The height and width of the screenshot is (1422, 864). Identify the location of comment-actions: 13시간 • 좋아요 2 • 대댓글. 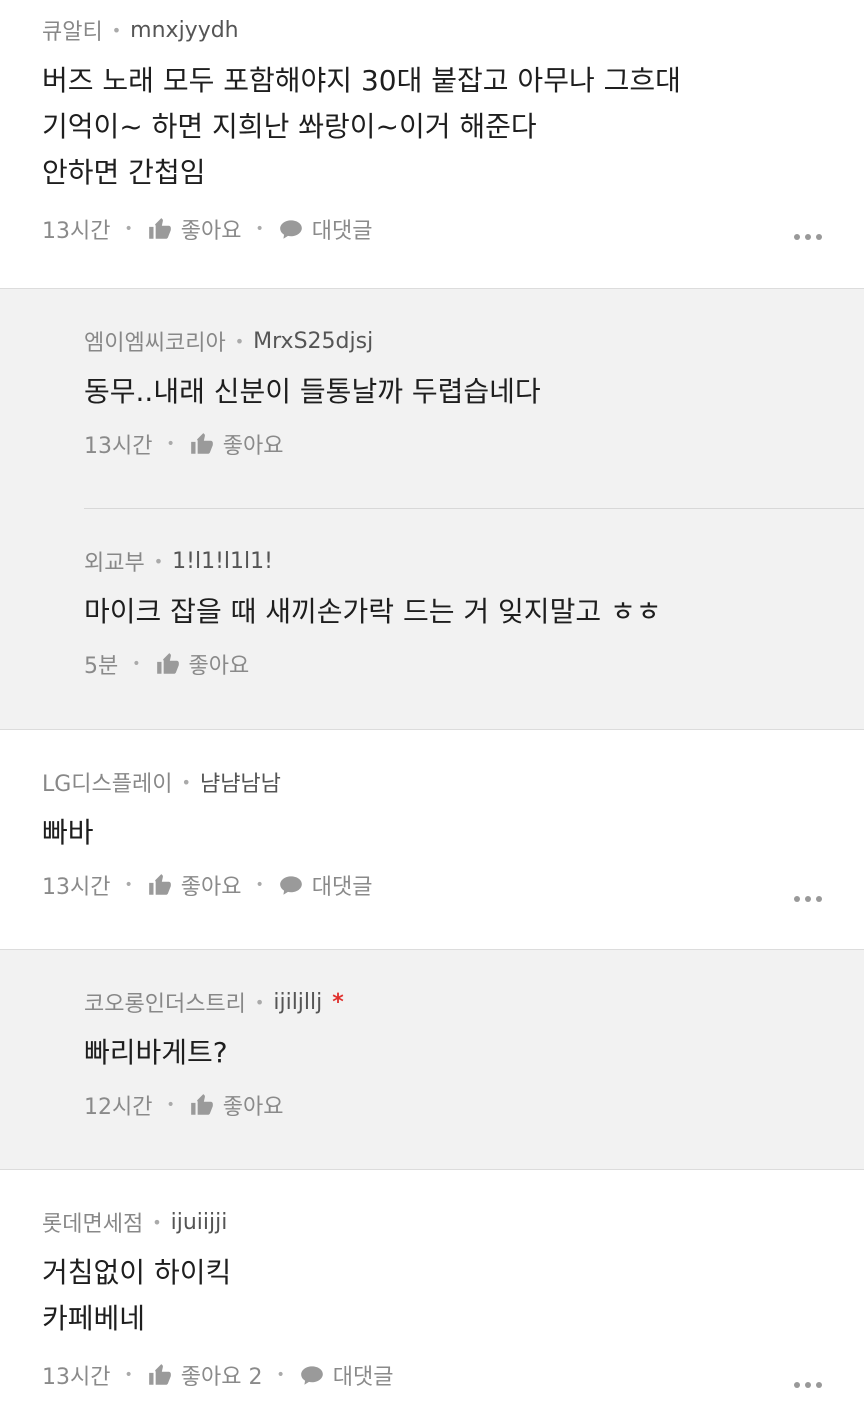
(432, 1375).